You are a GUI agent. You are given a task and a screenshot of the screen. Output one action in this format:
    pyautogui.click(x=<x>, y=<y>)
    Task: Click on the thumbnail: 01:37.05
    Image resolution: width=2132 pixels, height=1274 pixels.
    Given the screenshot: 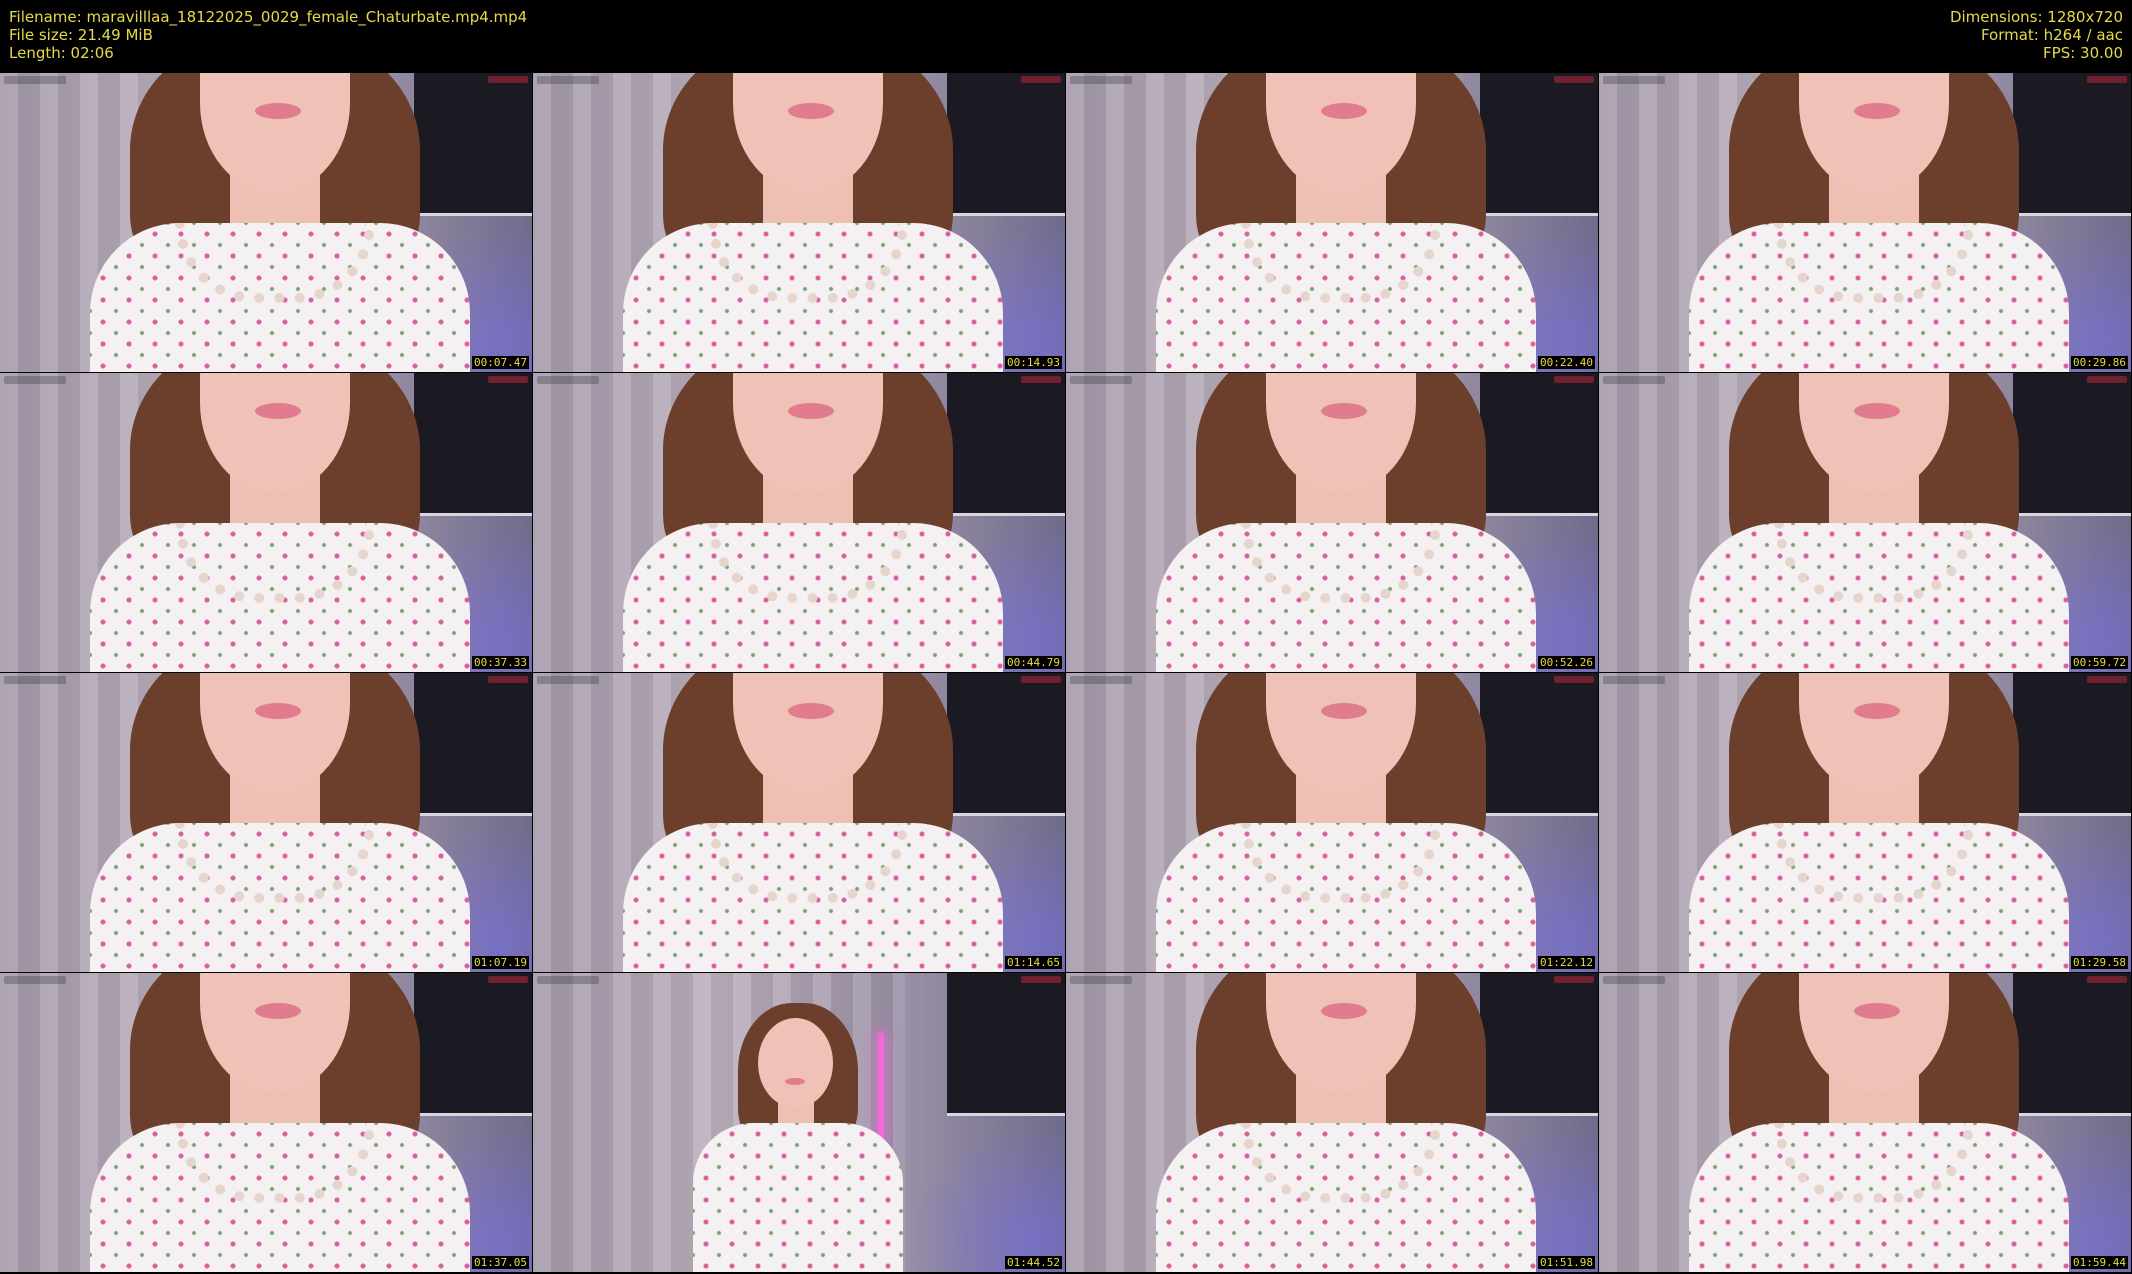 What is the action you would take?
    pyautogui.click(x=266, y=1122)
    